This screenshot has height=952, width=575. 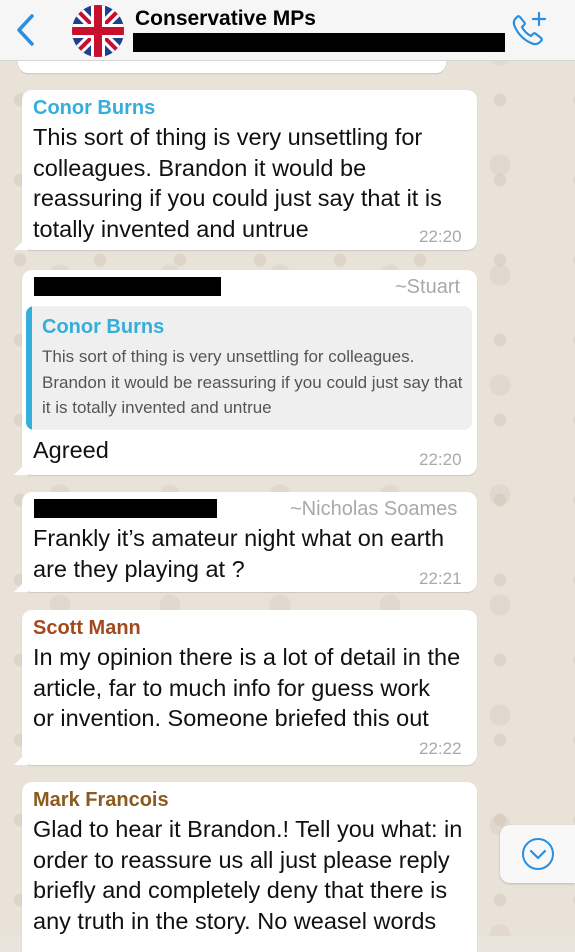 What do you see at coordinates (25, 30) in the screenshot?
I see `back-chevron-icon` at bounding box center [25, 30].